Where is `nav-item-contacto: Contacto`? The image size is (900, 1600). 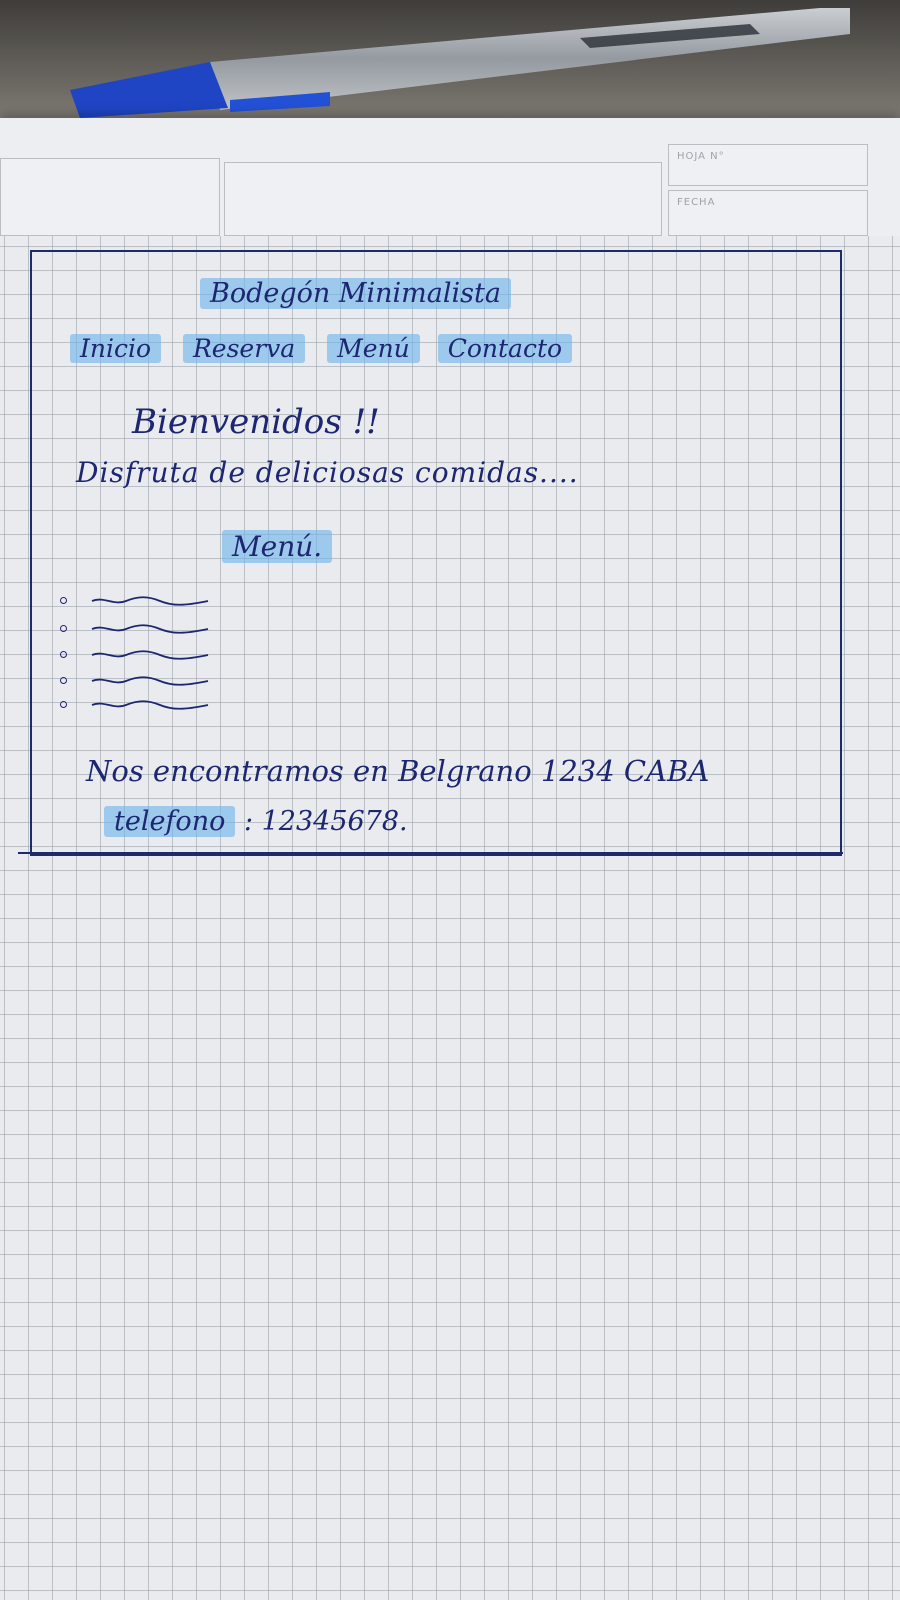
nav-item-contacto: Contacto is located at coordinates (505, 348).